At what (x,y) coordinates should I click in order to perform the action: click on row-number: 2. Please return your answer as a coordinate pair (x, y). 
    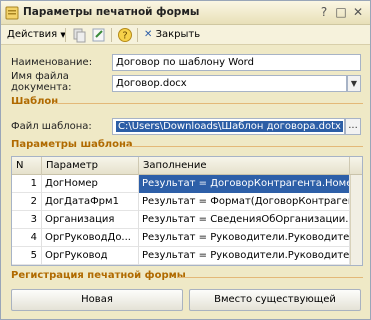
    Looking at the image, I should click on (27, 202).